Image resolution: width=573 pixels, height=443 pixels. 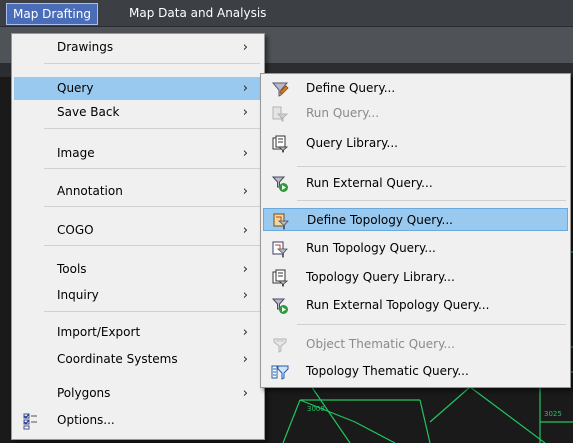 What do you see at coordinates (138, 88) in the screenshot?
I see `menu-item-query: Query ›` at bounding box center [138, 88].